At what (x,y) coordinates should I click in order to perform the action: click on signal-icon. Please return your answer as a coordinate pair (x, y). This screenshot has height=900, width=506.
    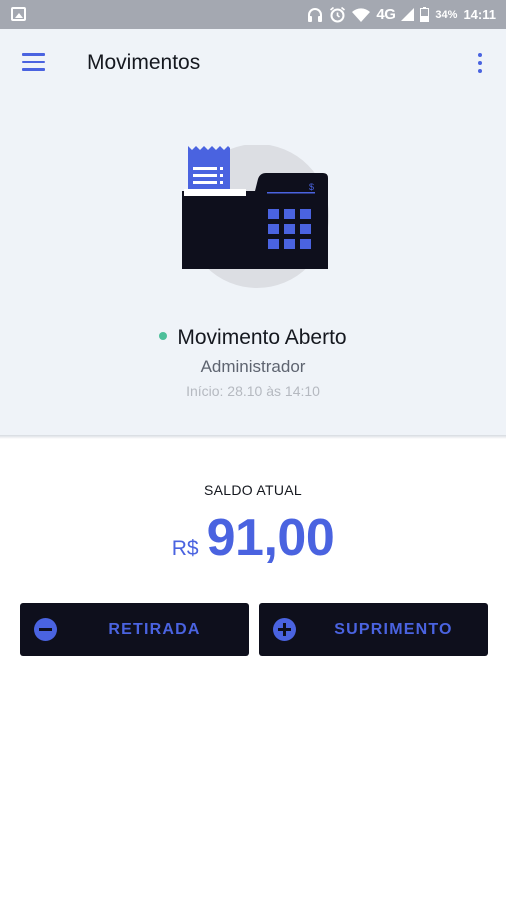
    Looking at the image, I should click on (408, 14).